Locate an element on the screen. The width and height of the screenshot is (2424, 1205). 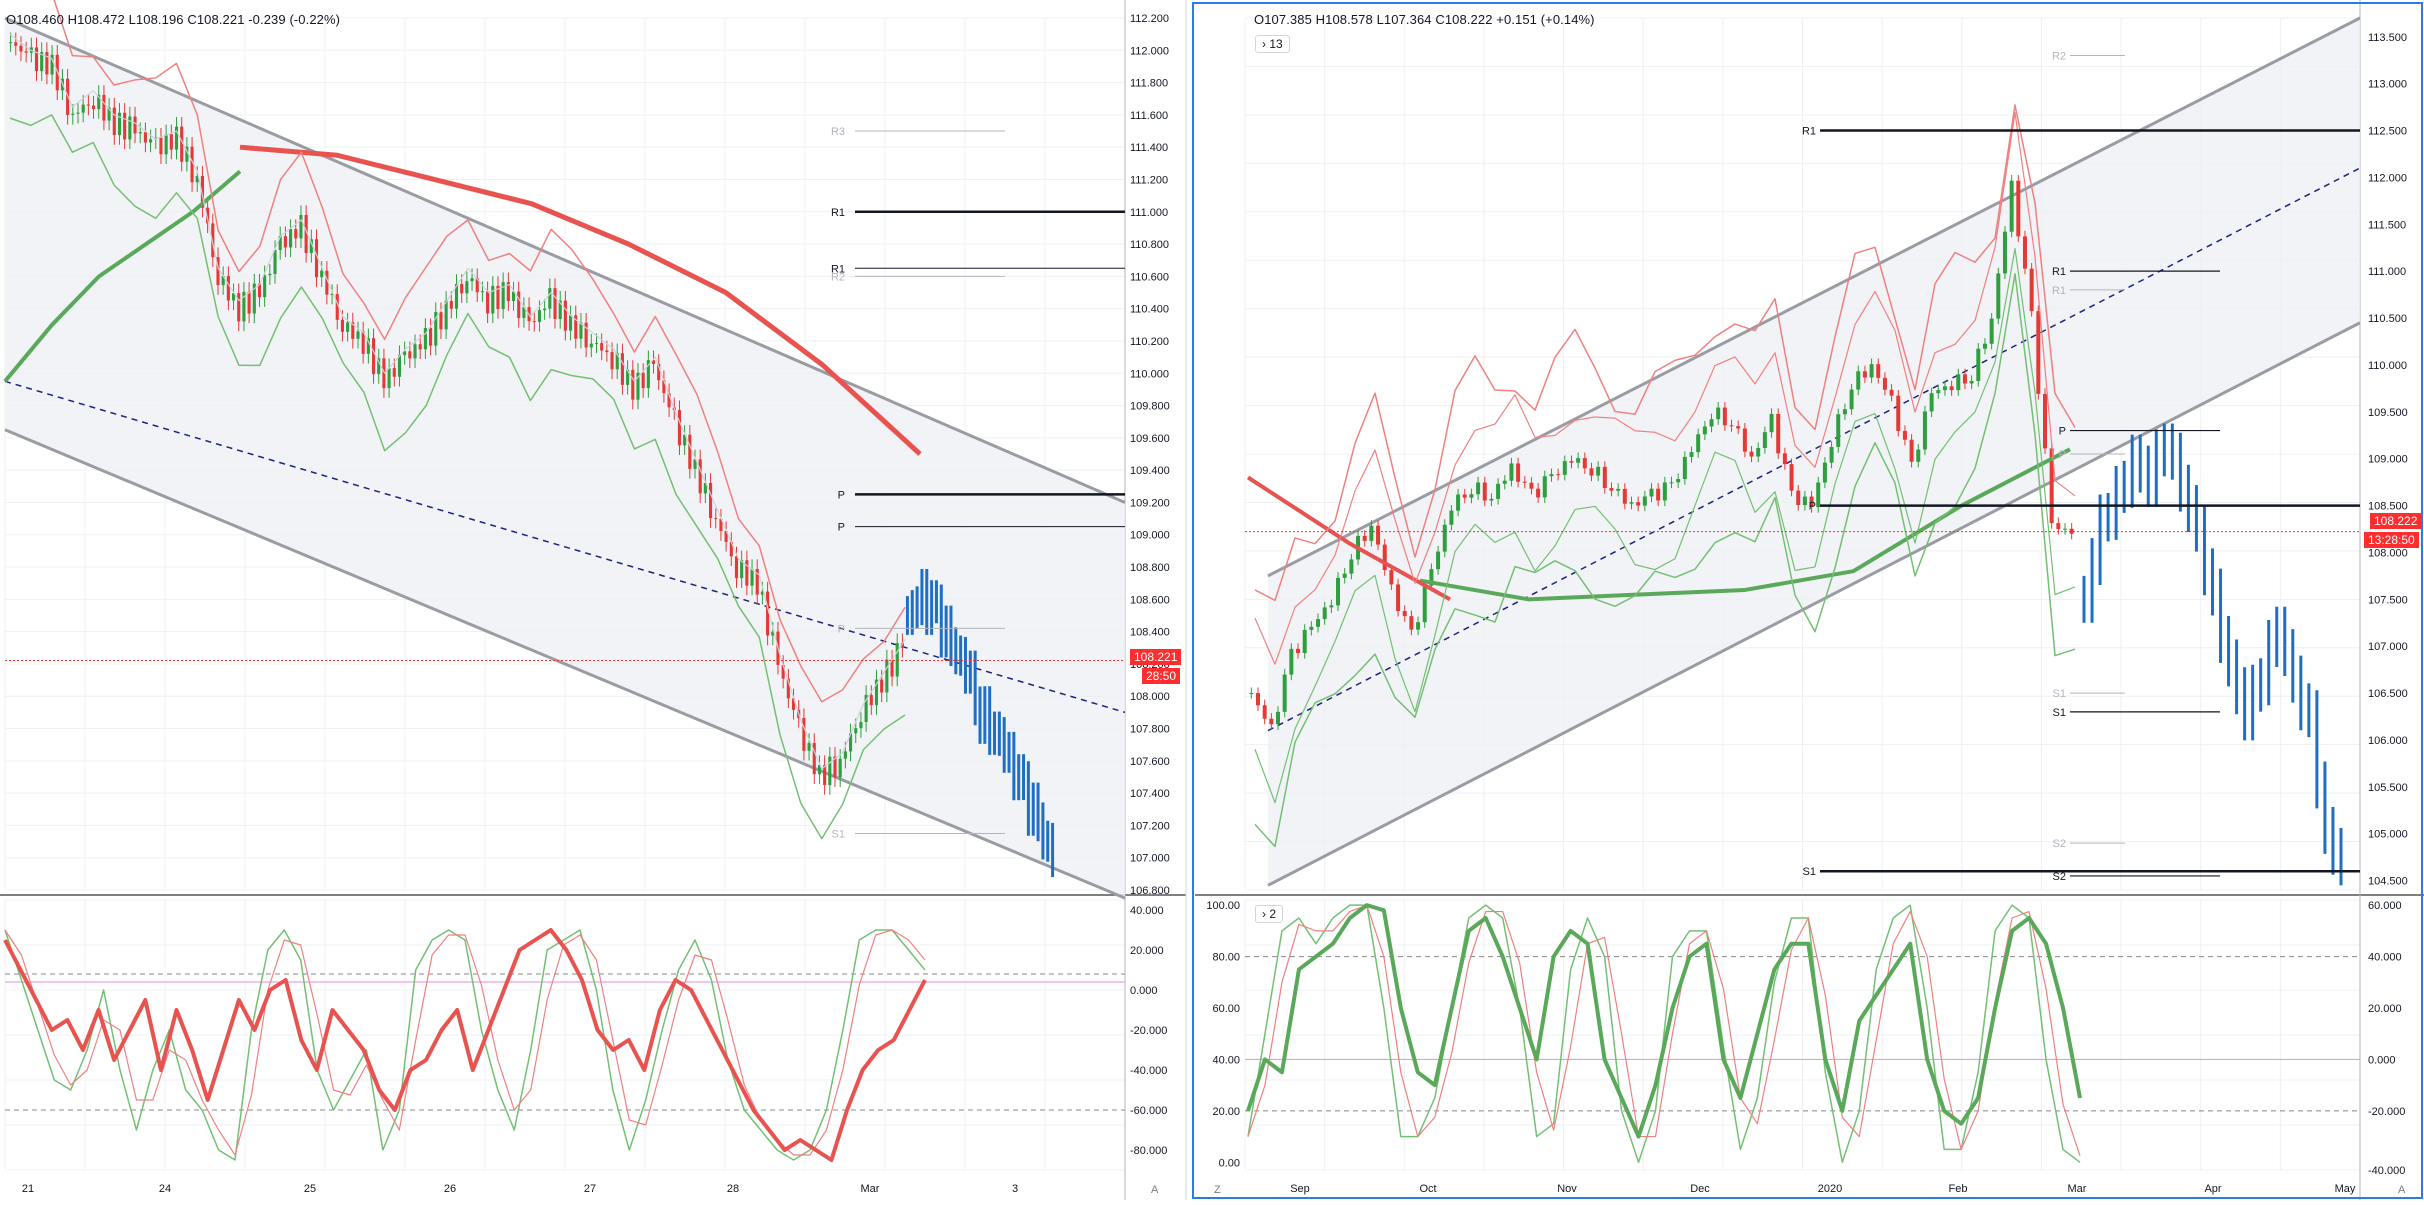
right-x-tick-label: Dec is located at coordinates (1700, 1189).